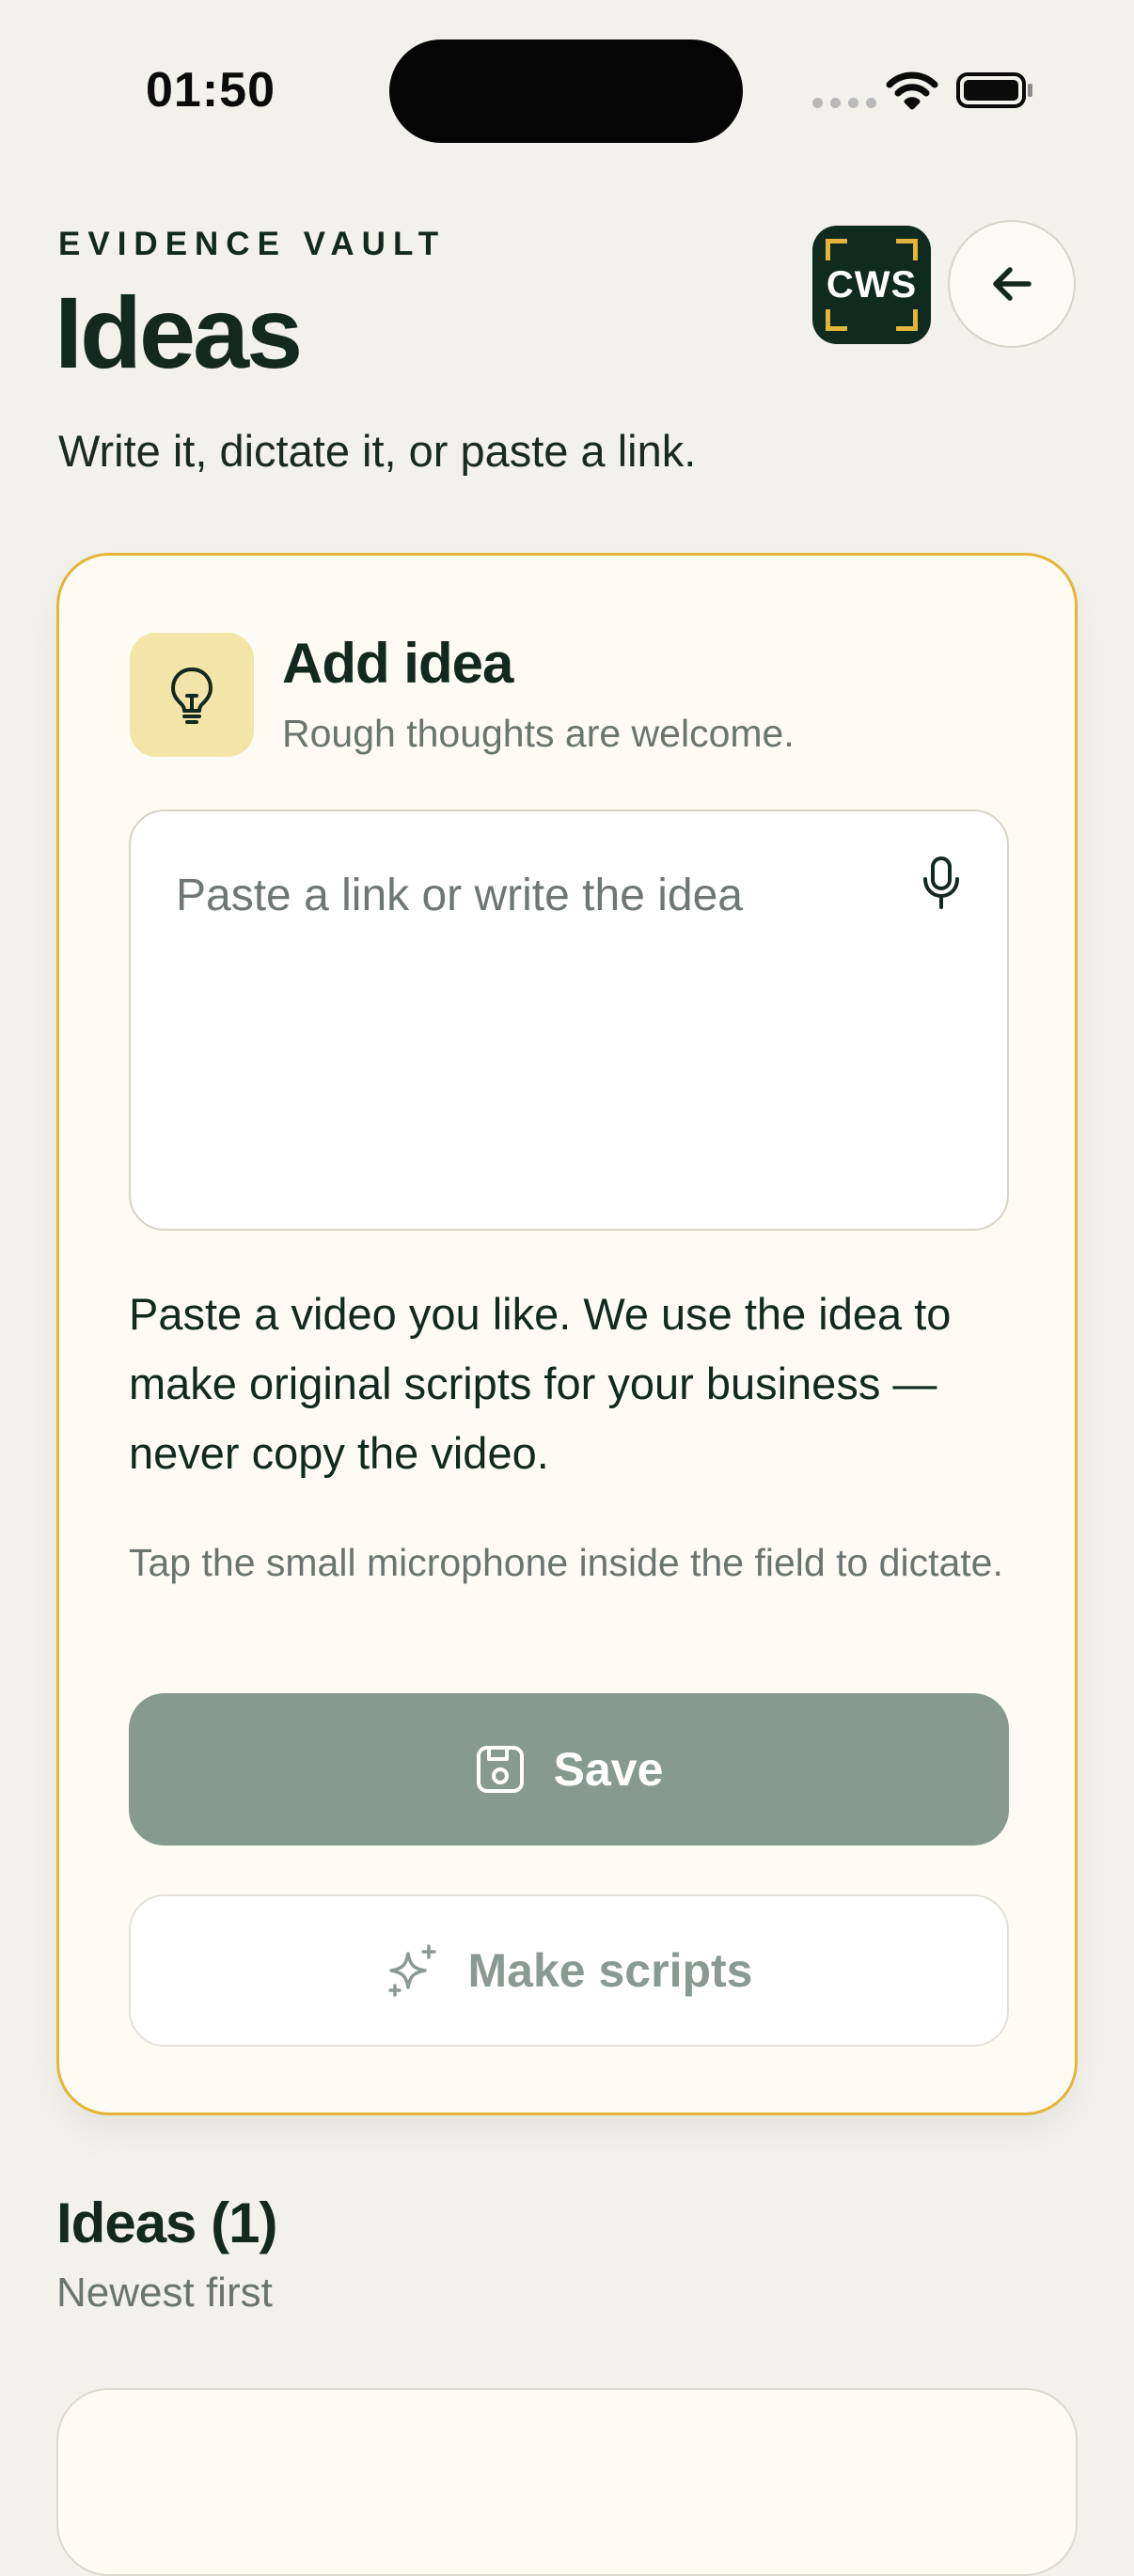 The height and width of the screenshot is (2576, 1134). I want to click on back-button, so click(1012, 284).